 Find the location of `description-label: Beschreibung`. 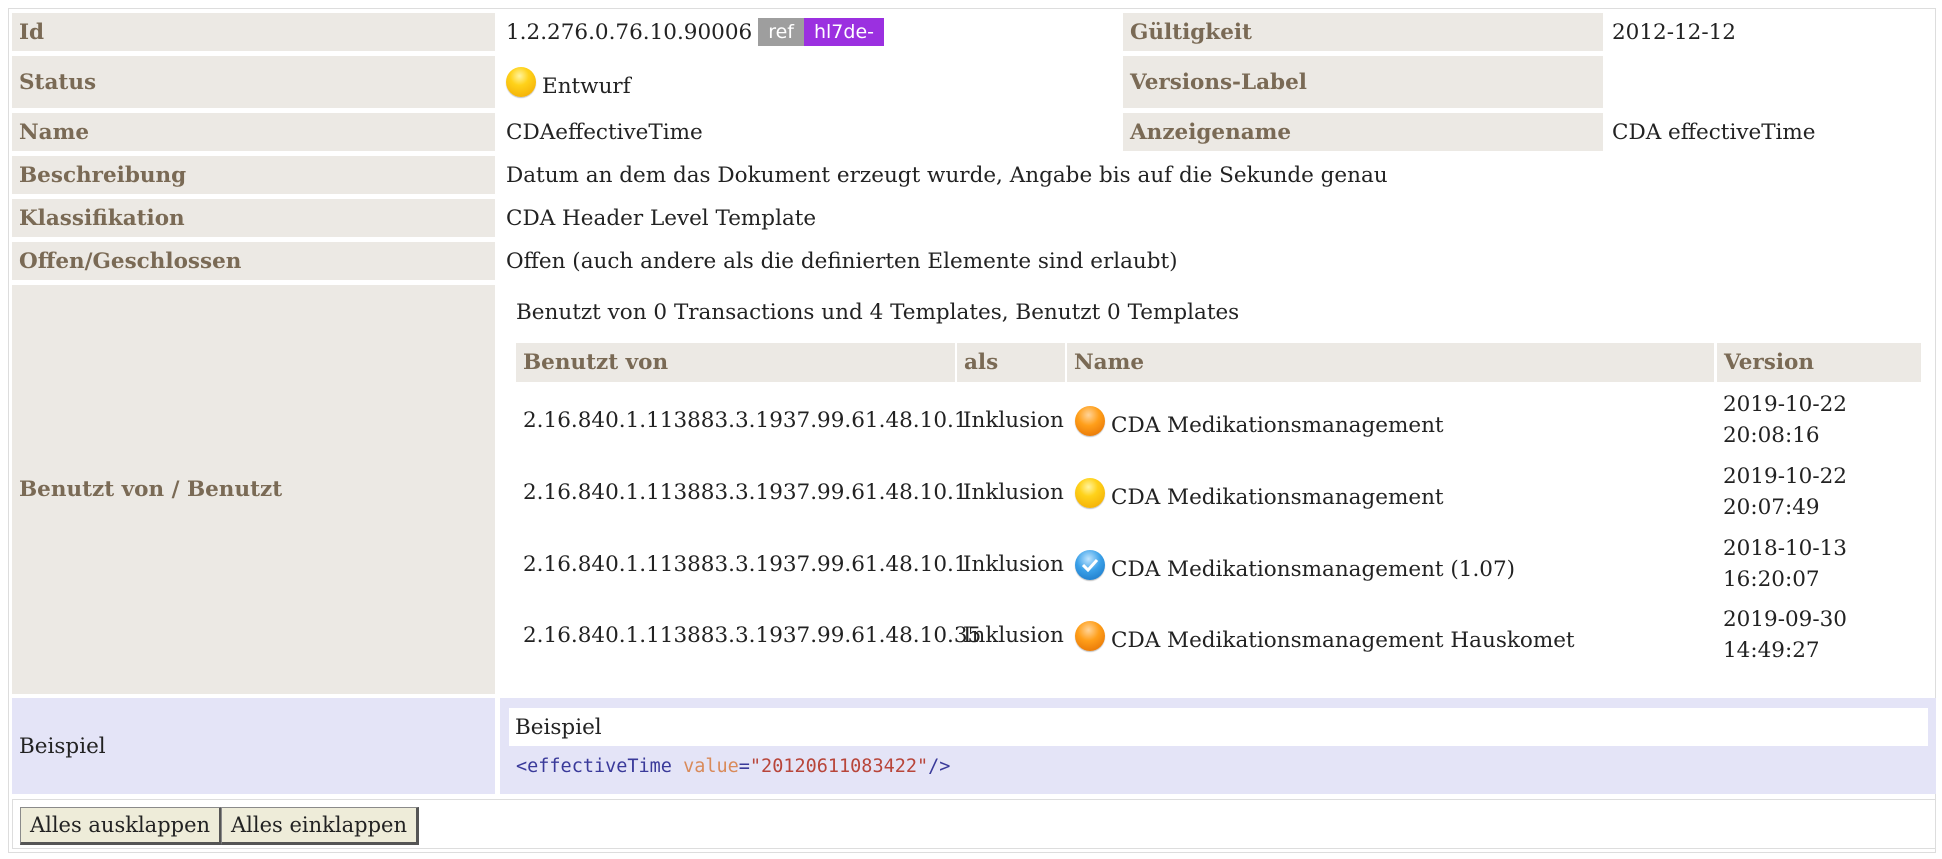

description-label: Beschreibung is located at coordinates (253, 175).